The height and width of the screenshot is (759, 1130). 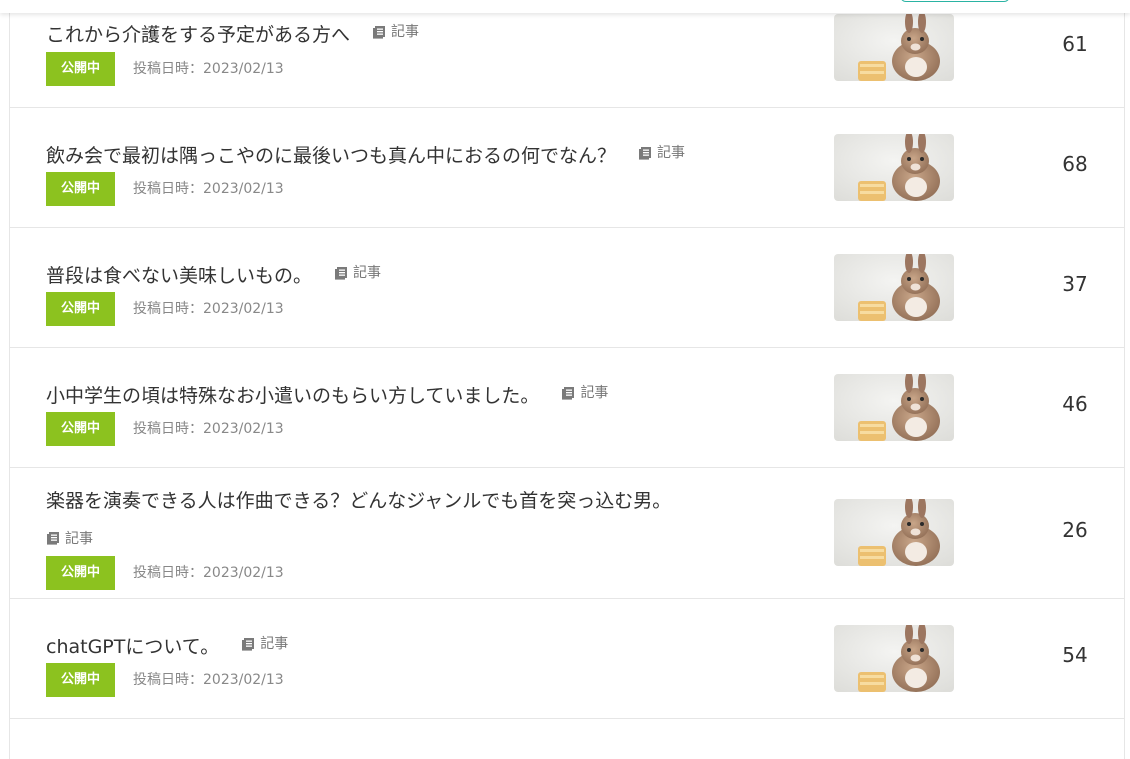 What do you see at coordinates (1075, 164) in the screenshot?
I see `view-count: 68` at bounding box center [1075, 164].